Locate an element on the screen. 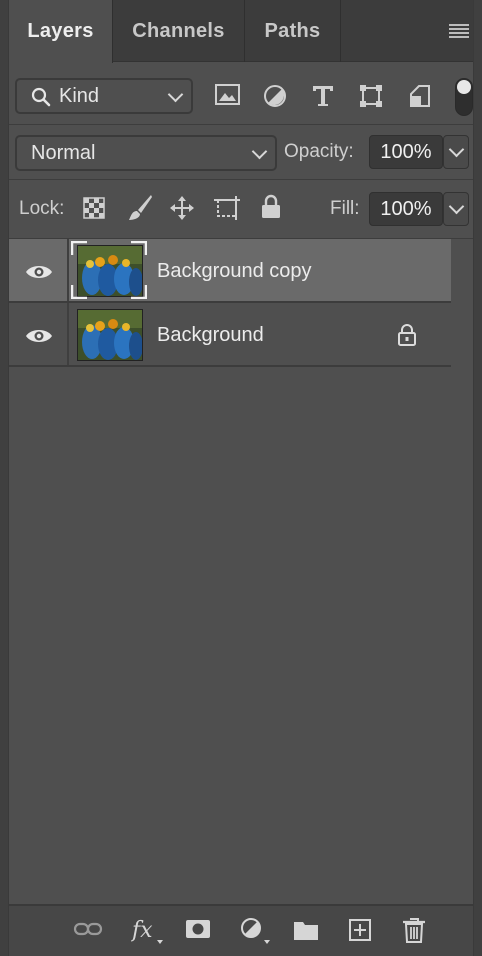 The height and width of the screenshot is (956, 482). tab-channels: Channels is located at coordinates (179, 31).